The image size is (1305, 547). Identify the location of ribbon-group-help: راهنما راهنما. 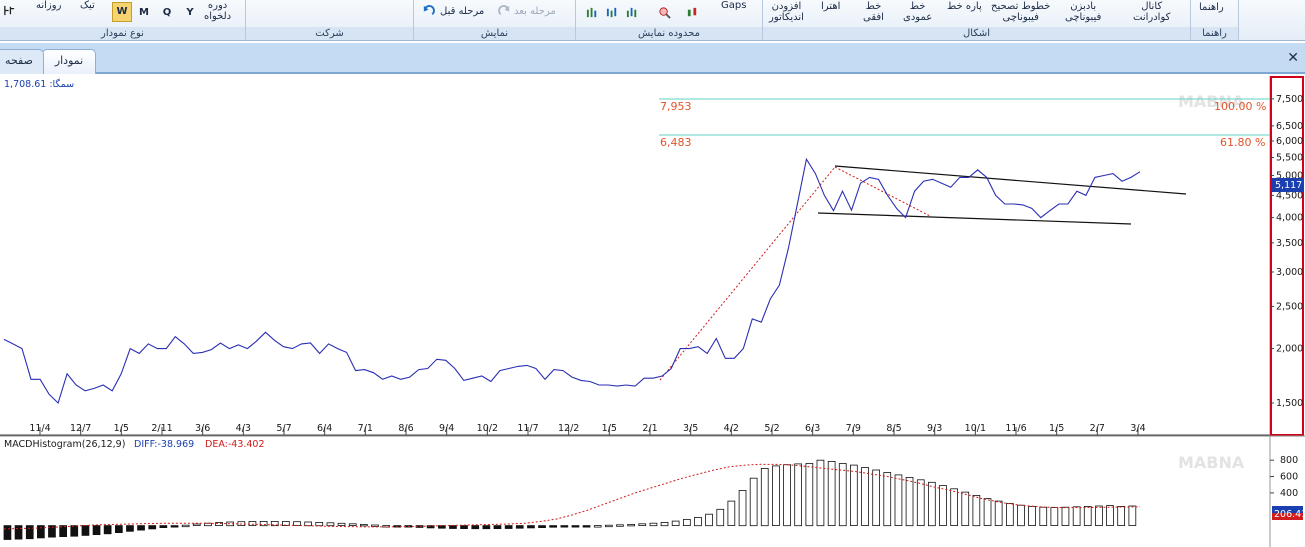
(1215, 20).